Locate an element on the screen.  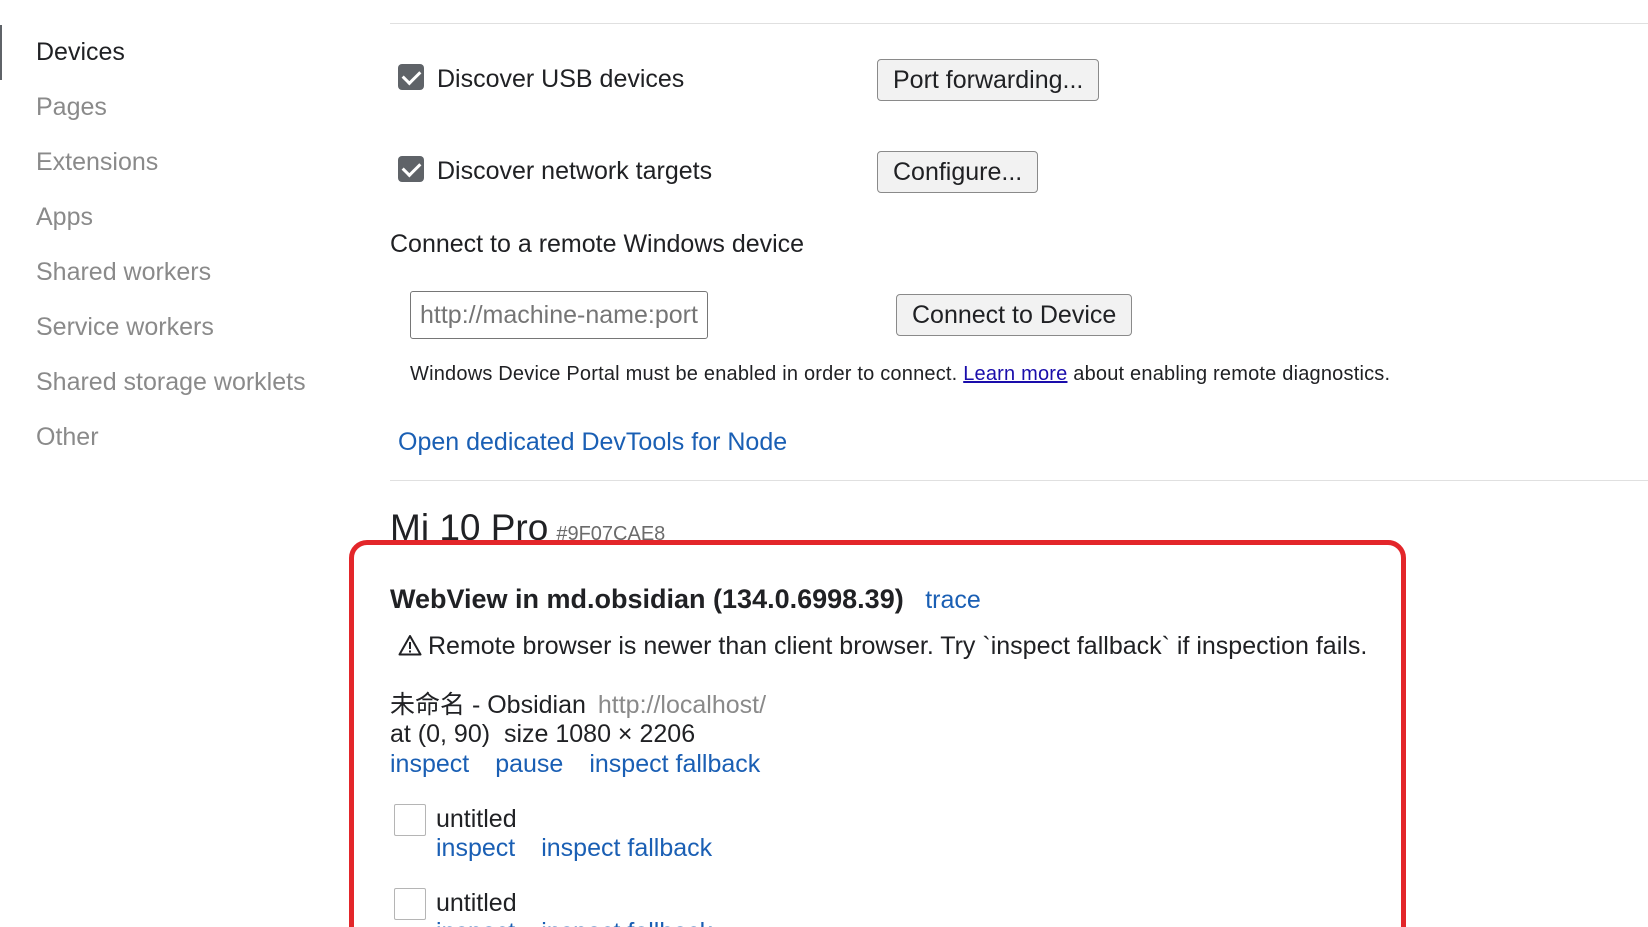
page-size: size 1080 × 2206 is located at coordinates (599, 734).